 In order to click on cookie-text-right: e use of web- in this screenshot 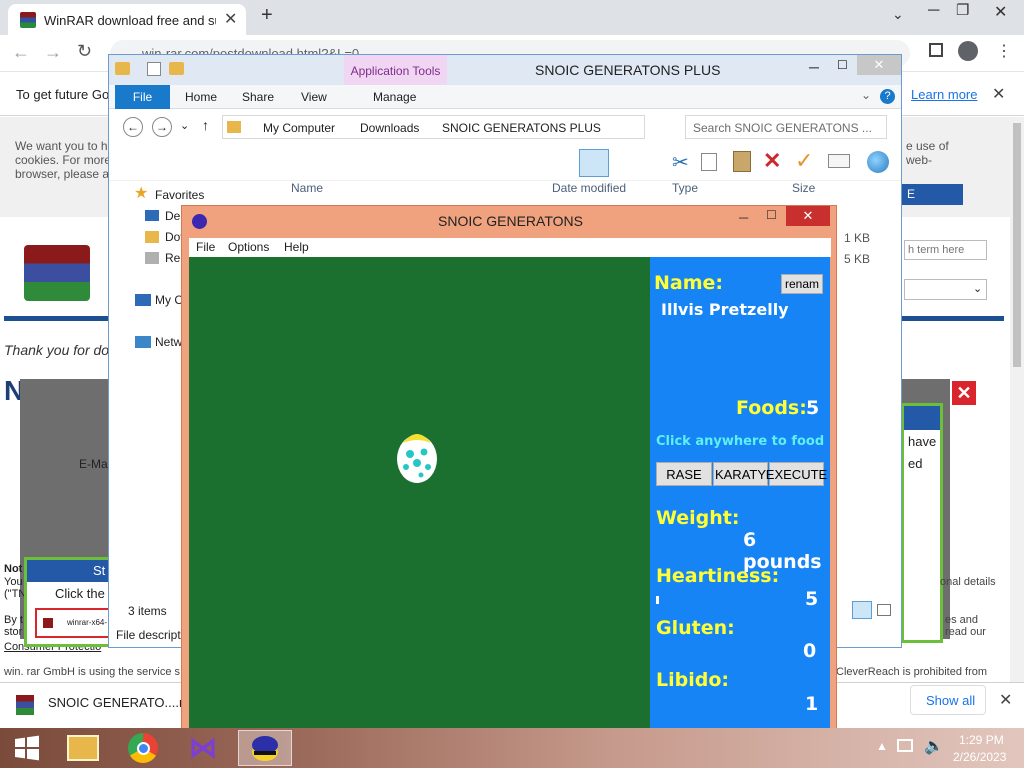, I will do `click(927, 153)`.